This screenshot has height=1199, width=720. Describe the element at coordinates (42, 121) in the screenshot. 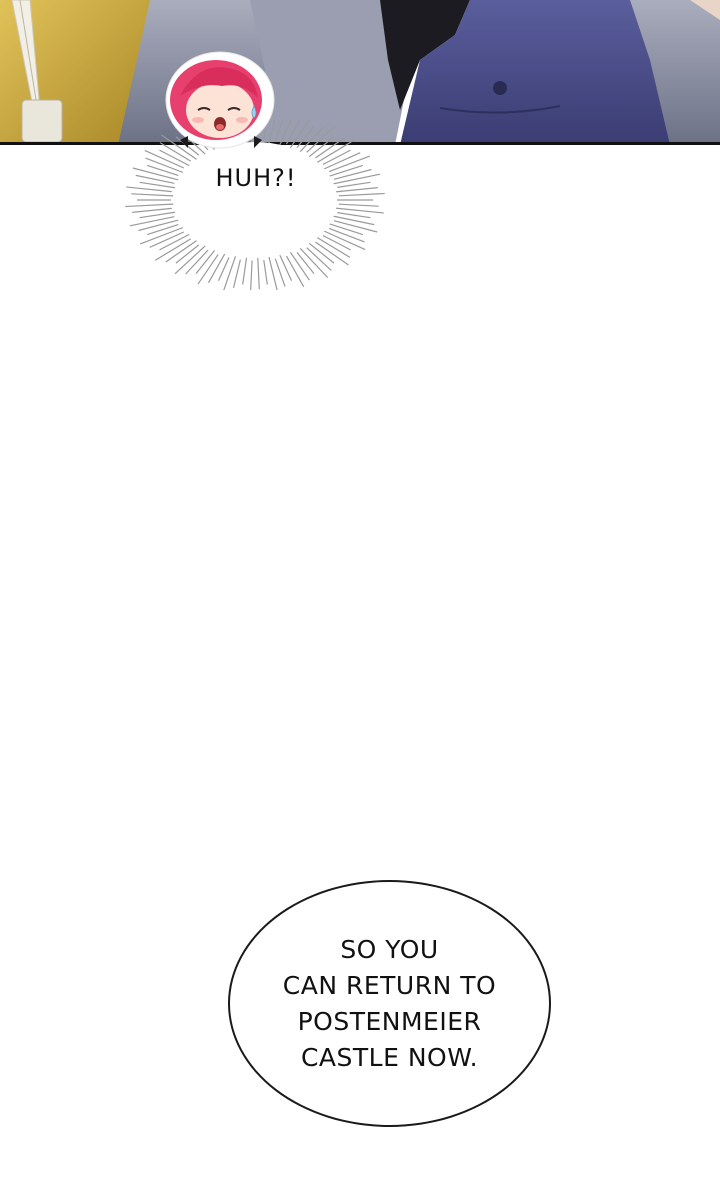

I see `ink-bottle` at that location.